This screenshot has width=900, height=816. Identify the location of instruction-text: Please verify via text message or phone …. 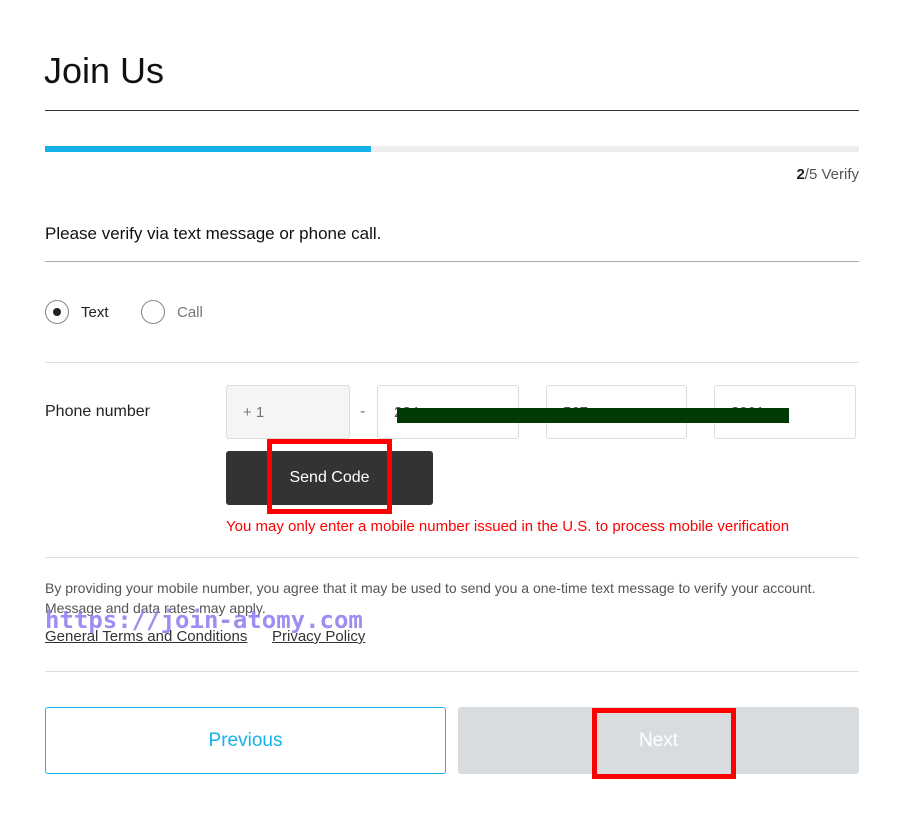
(213, 233).